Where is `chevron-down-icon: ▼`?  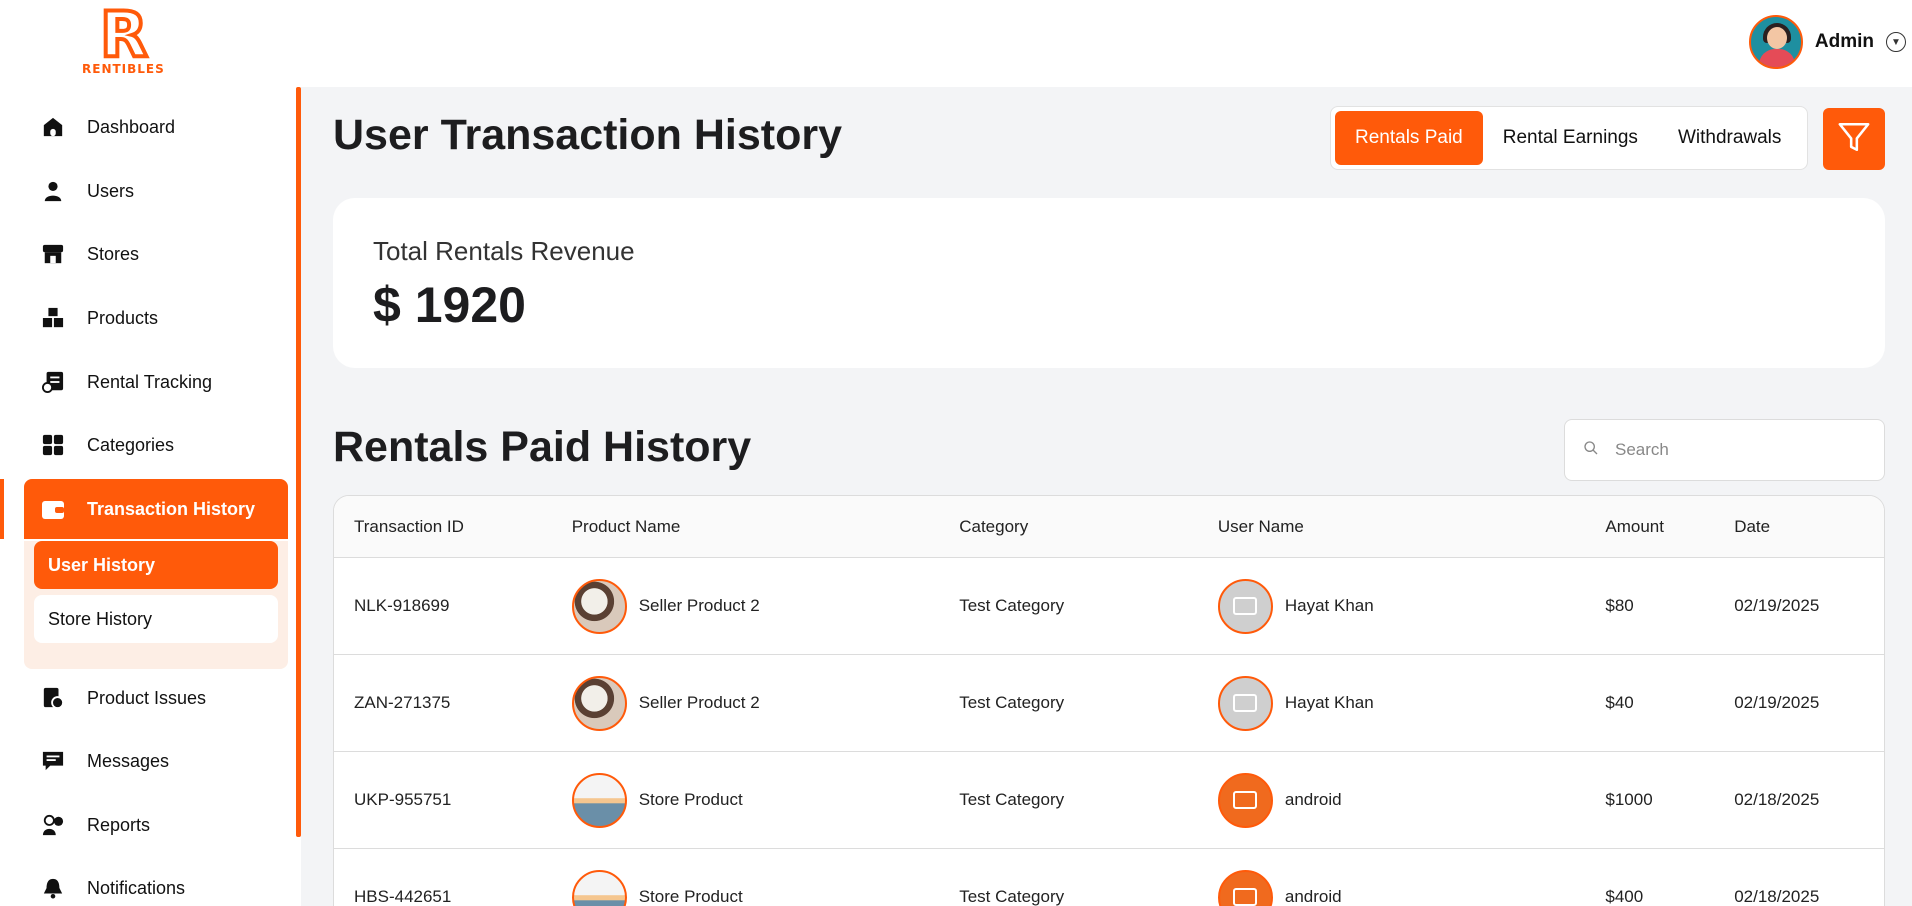 chevron-down-icon: ▼ is located at coordinates (1896, 42).